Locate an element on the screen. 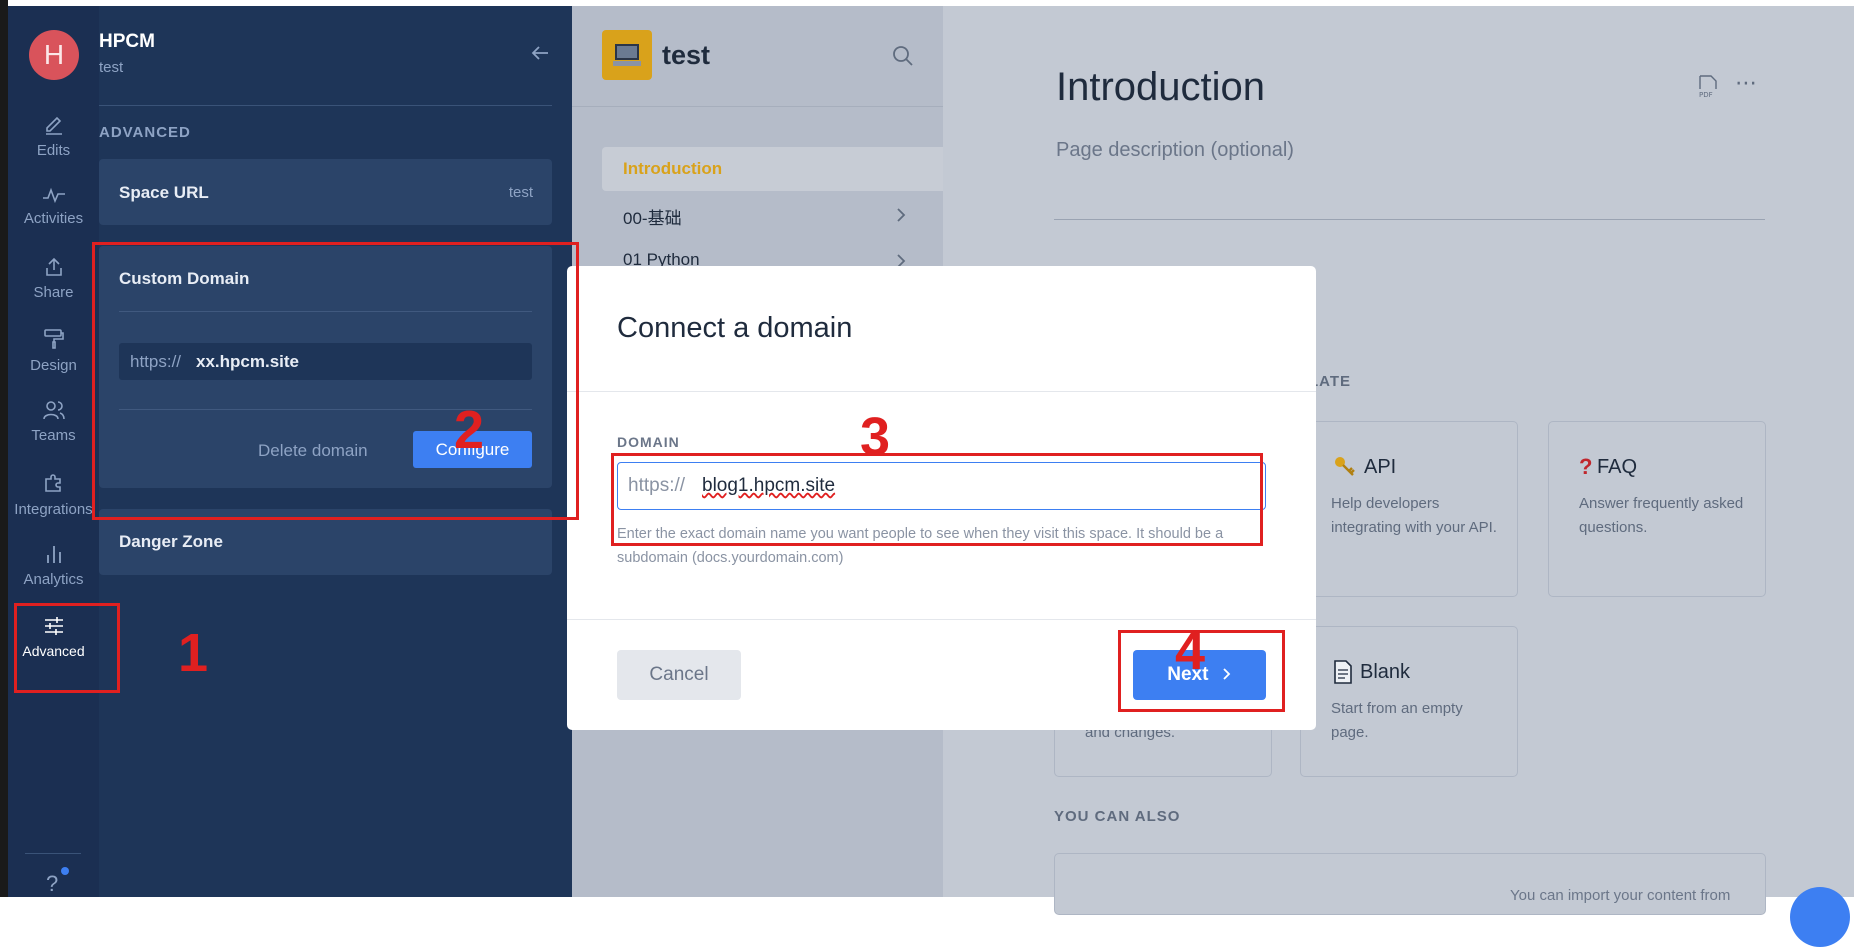 Image resolution: width=1854 pixels, height=947 pixels. annotation-number: 3 is located at coordinates (875, 437).